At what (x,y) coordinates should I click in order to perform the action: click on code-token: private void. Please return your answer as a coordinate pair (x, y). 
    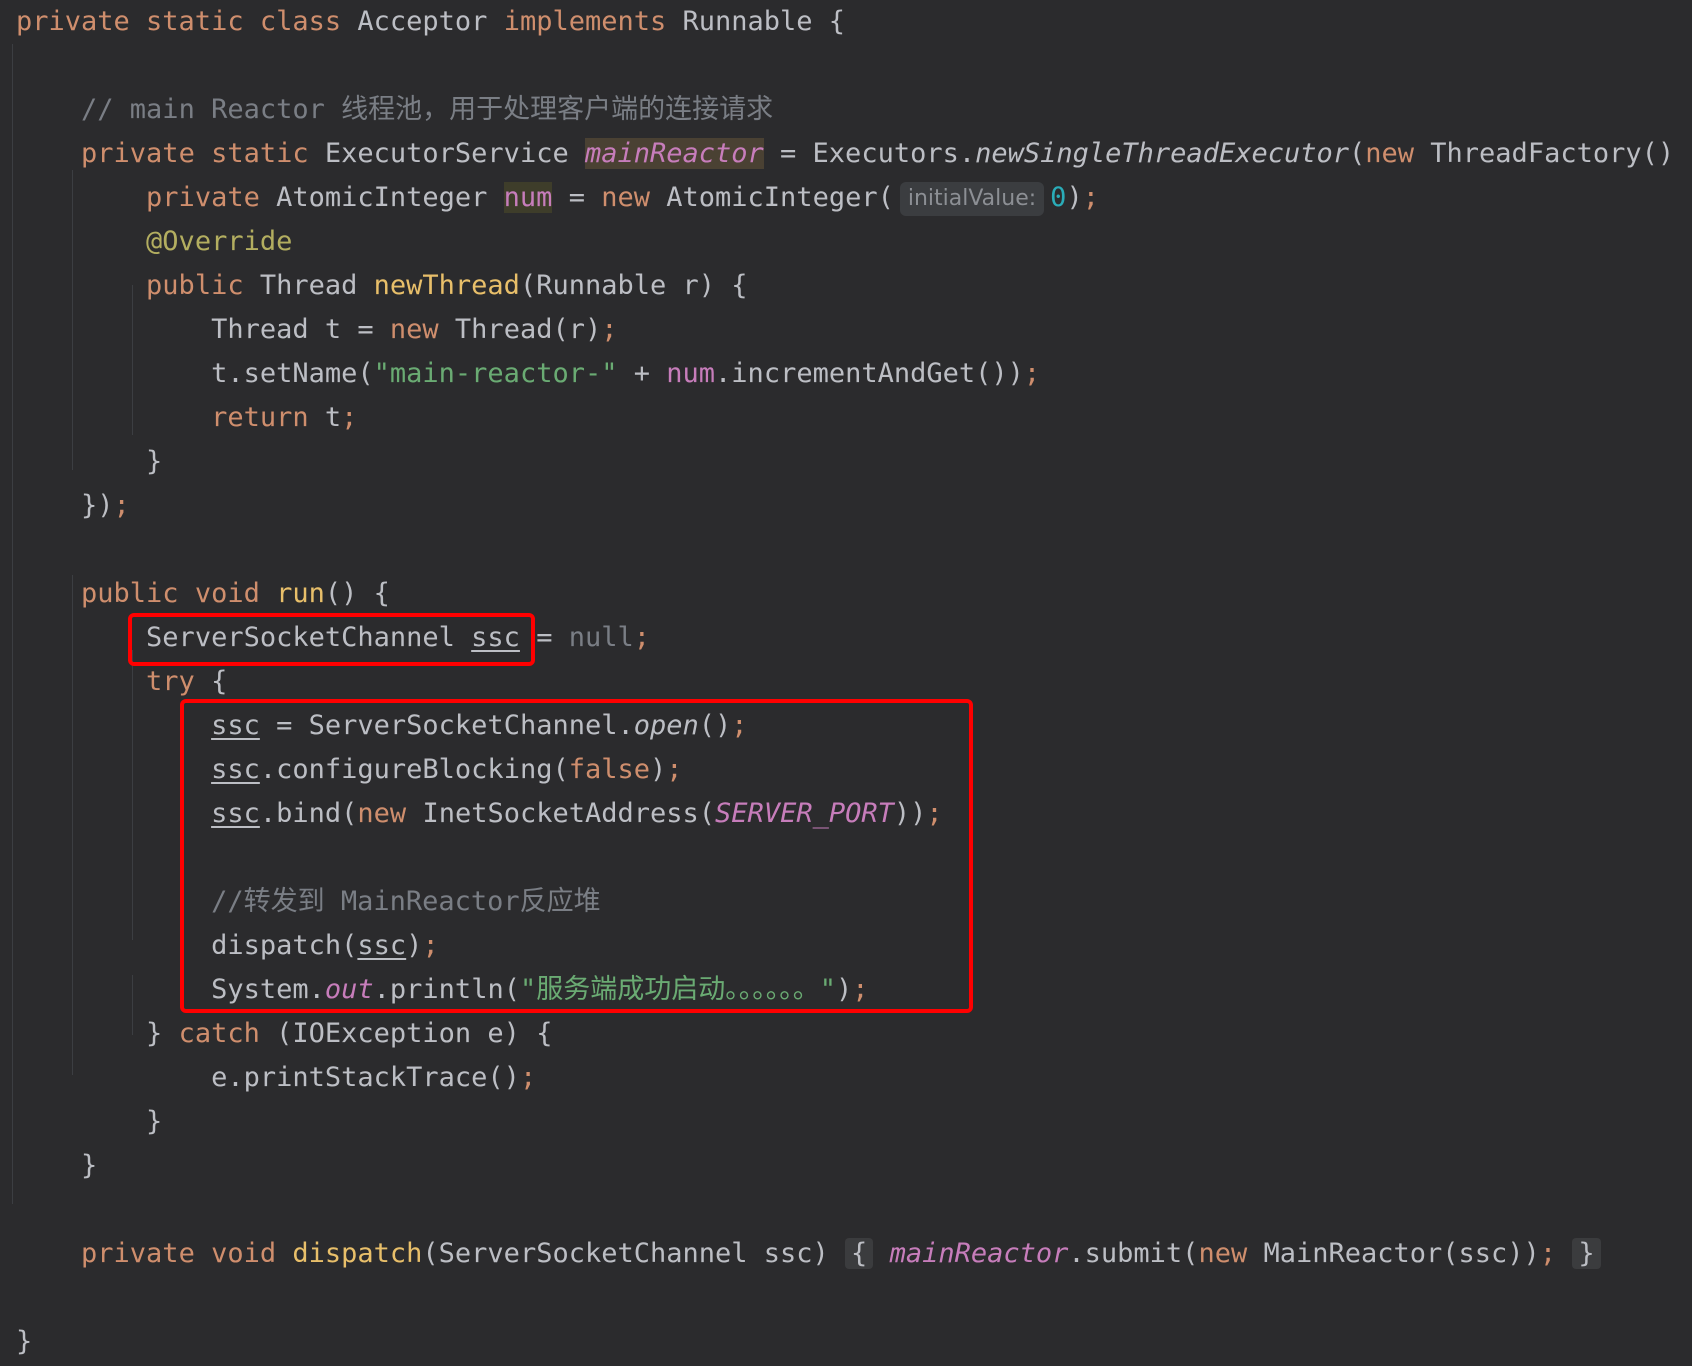
    Looking at the image, I should click on (187, 1253).